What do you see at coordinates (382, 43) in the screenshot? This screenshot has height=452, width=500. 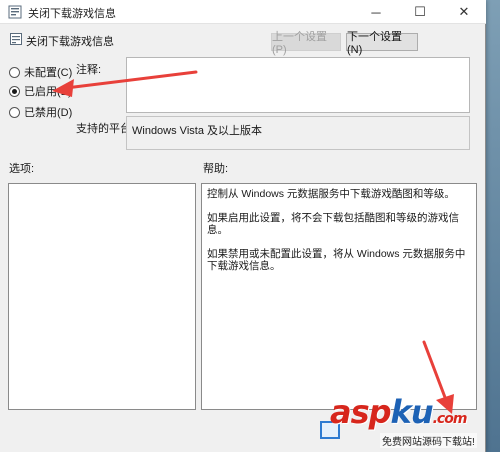 I see `next-setting-button: 下一个设置(N)` at bounding box center [382, 43].